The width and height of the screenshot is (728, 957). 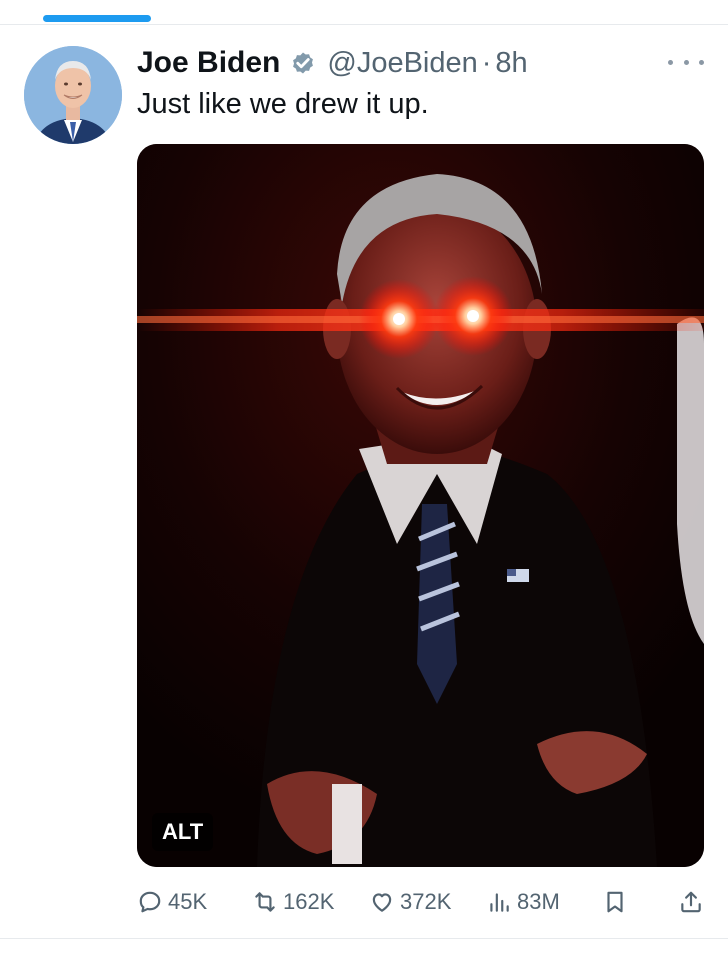 I want to click on top-divider, so click(x=364, y=24).